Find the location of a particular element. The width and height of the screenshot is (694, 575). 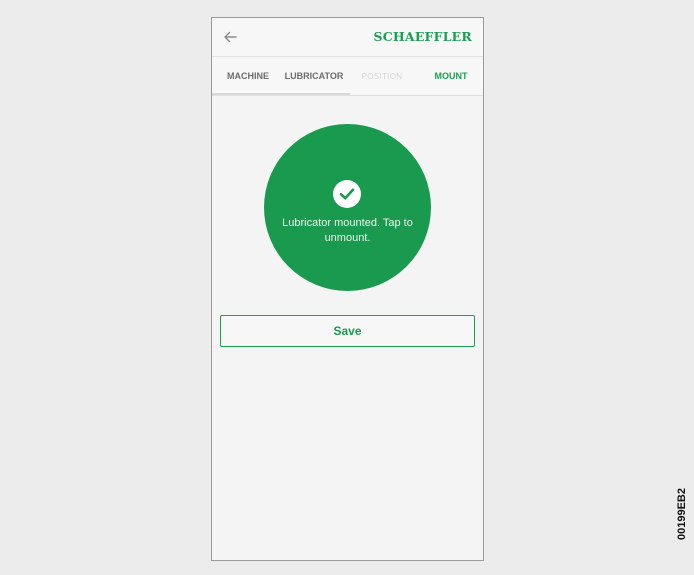

tab-machine: MACHINE is located at coordinates (248, 76).